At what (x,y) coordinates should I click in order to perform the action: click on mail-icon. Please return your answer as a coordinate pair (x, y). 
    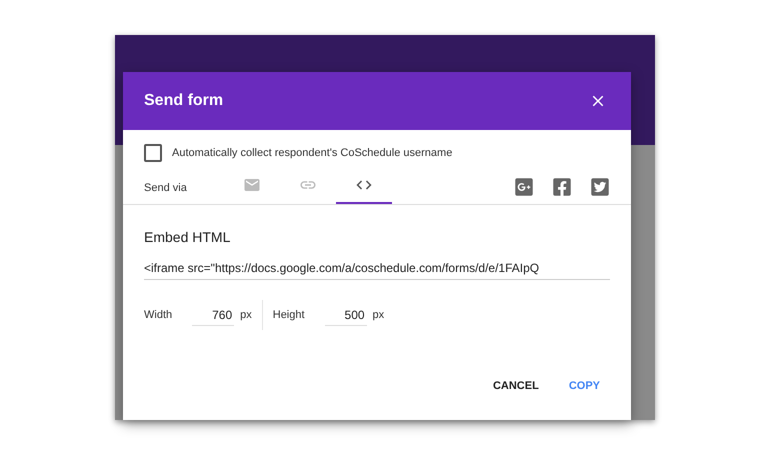
    Looking at the image, I should click on (252, 185).